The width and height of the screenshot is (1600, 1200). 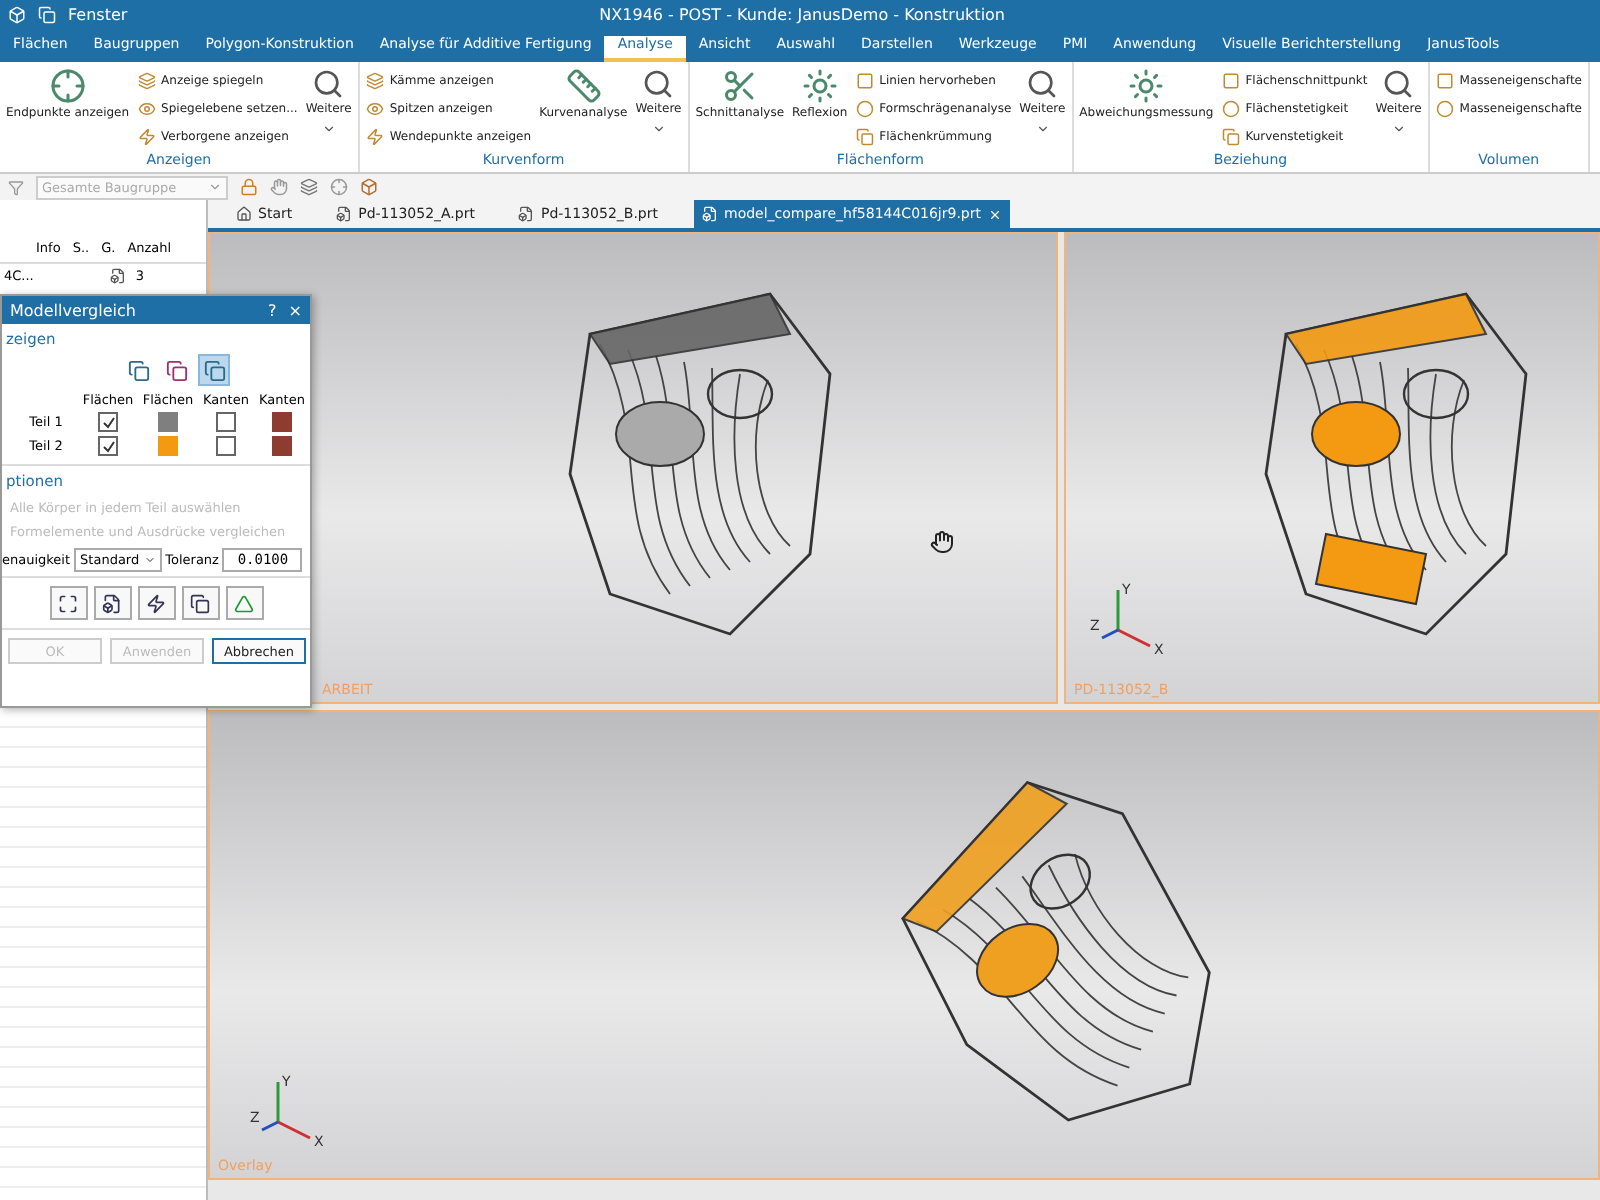 What do you see at coordinates (17, 15) in the screenshot?
I see `app-icon` at bounding box center [17, 15].